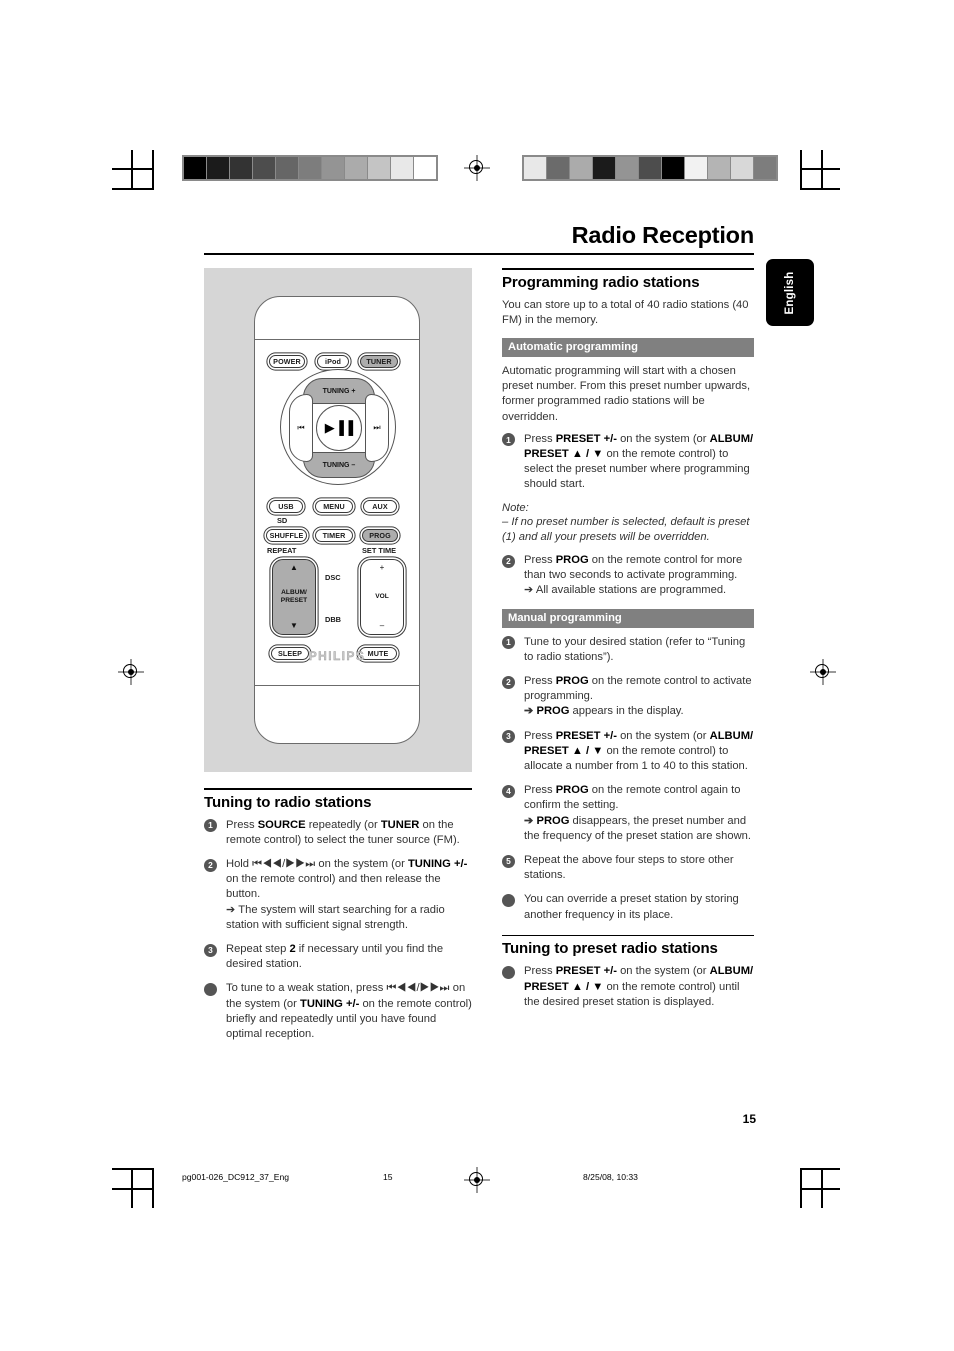 This screenshot has height=1351, width=954. I want to click on footer-timestamp: 8/25/08, 10:33, so click(610, 1177).